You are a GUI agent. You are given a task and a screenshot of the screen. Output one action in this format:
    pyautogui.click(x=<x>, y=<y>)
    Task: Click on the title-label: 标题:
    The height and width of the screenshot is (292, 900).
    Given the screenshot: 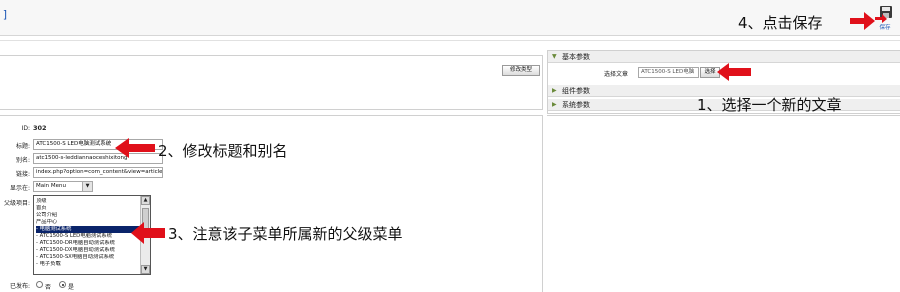 What is the action you would take?
    pyautogui.click(x=22, y=146)
    